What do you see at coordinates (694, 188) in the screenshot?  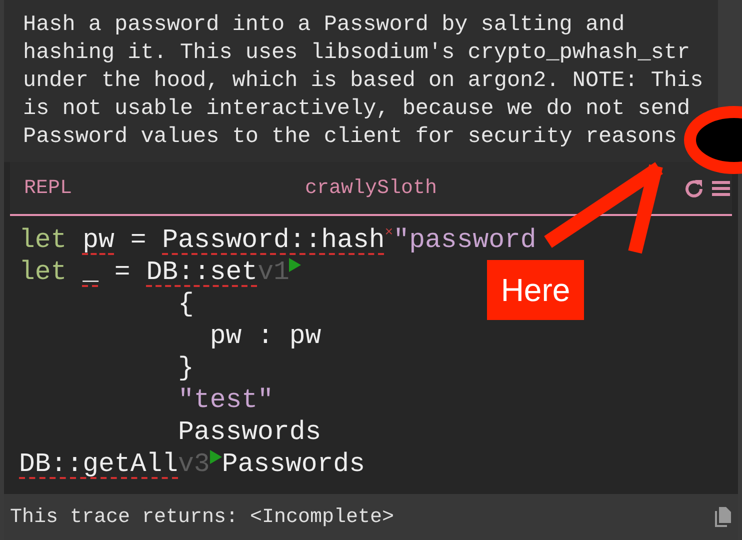 I see `refresh-icon` at bounding box center [694, 188].